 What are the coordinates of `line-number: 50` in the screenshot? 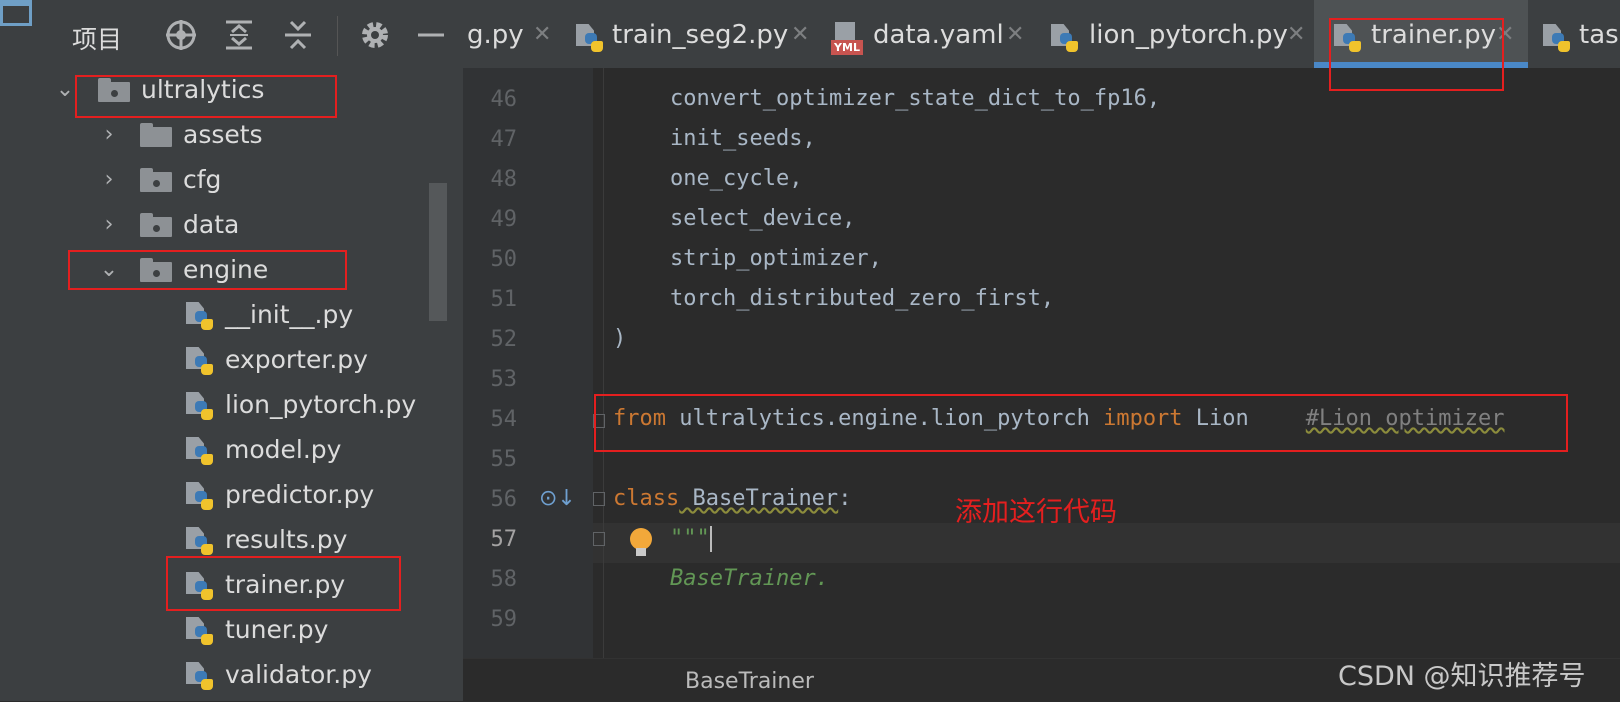 It's located at (504, 259).